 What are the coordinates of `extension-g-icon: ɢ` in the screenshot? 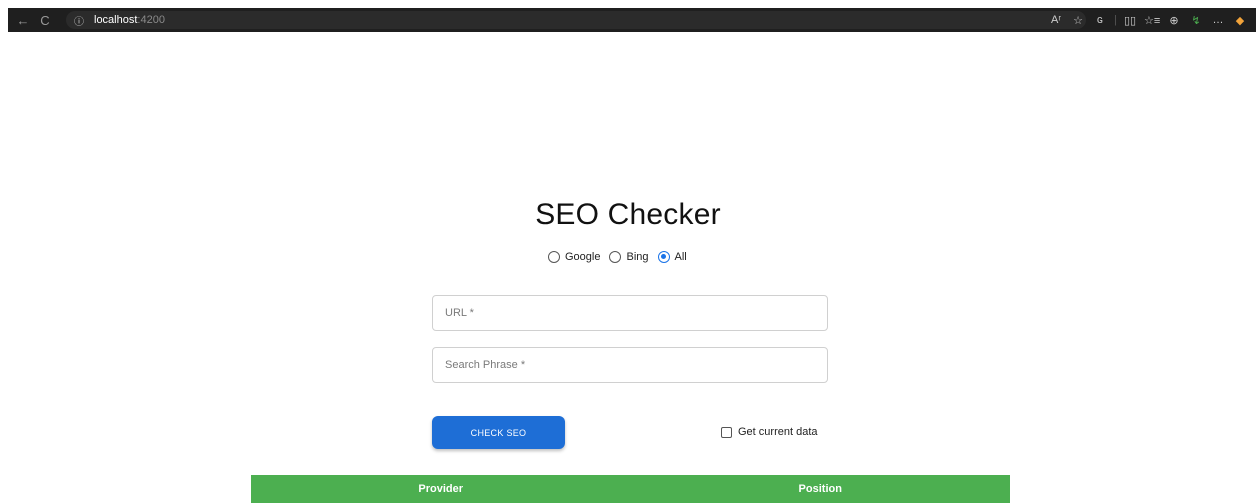 It's located at (1100, 20).